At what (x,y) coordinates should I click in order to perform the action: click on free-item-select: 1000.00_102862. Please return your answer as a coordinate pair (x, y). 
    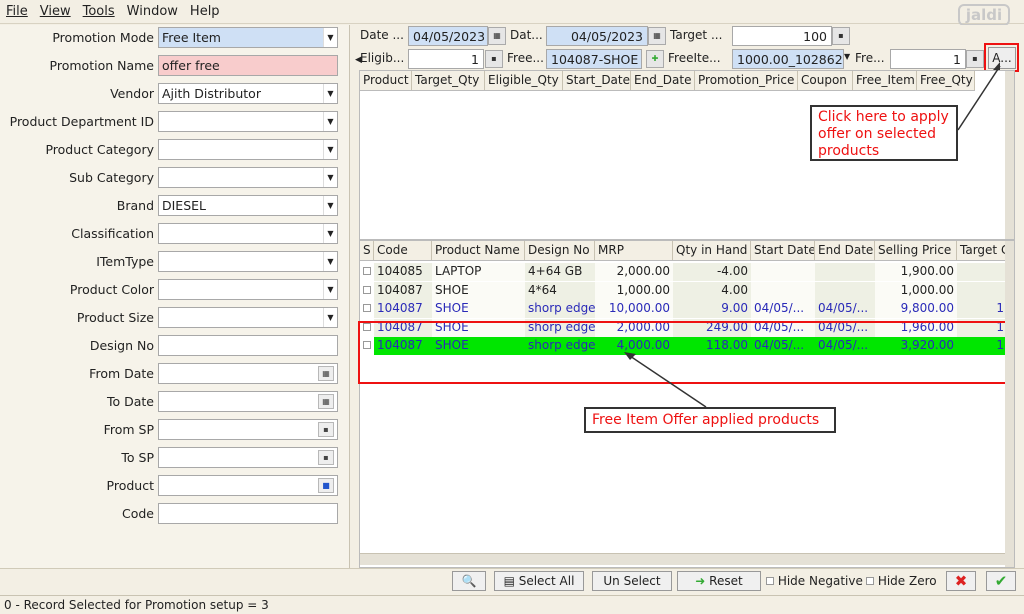
    Looking at the image, I should click on (788, 59).